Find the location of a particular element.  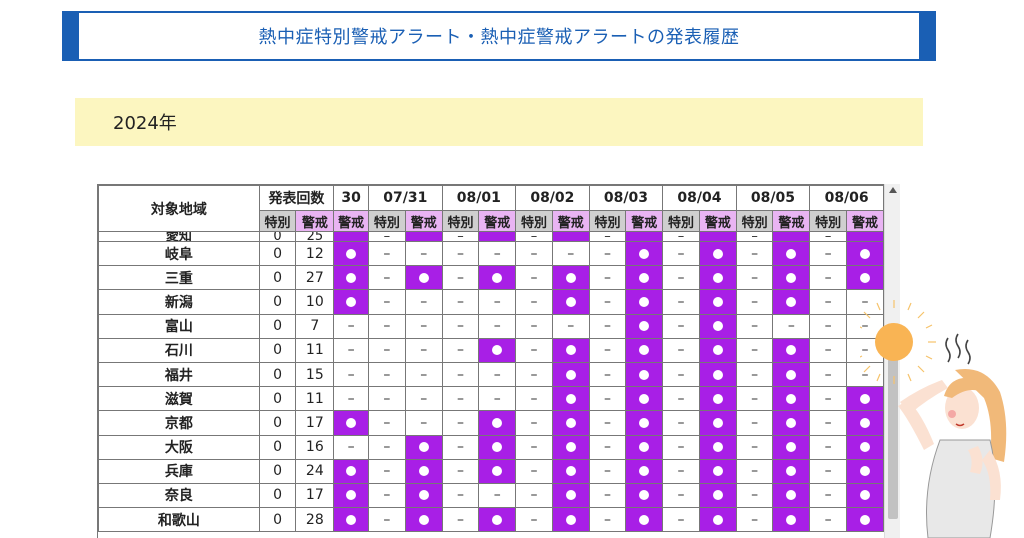

warning-count: 24 is located at coordinates (315, 471).